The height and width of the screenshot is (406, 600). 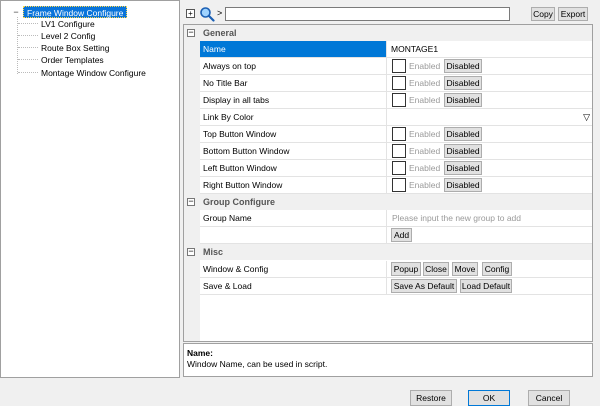 I want to click on copy-button: Copy, so click(x=543, y=14).